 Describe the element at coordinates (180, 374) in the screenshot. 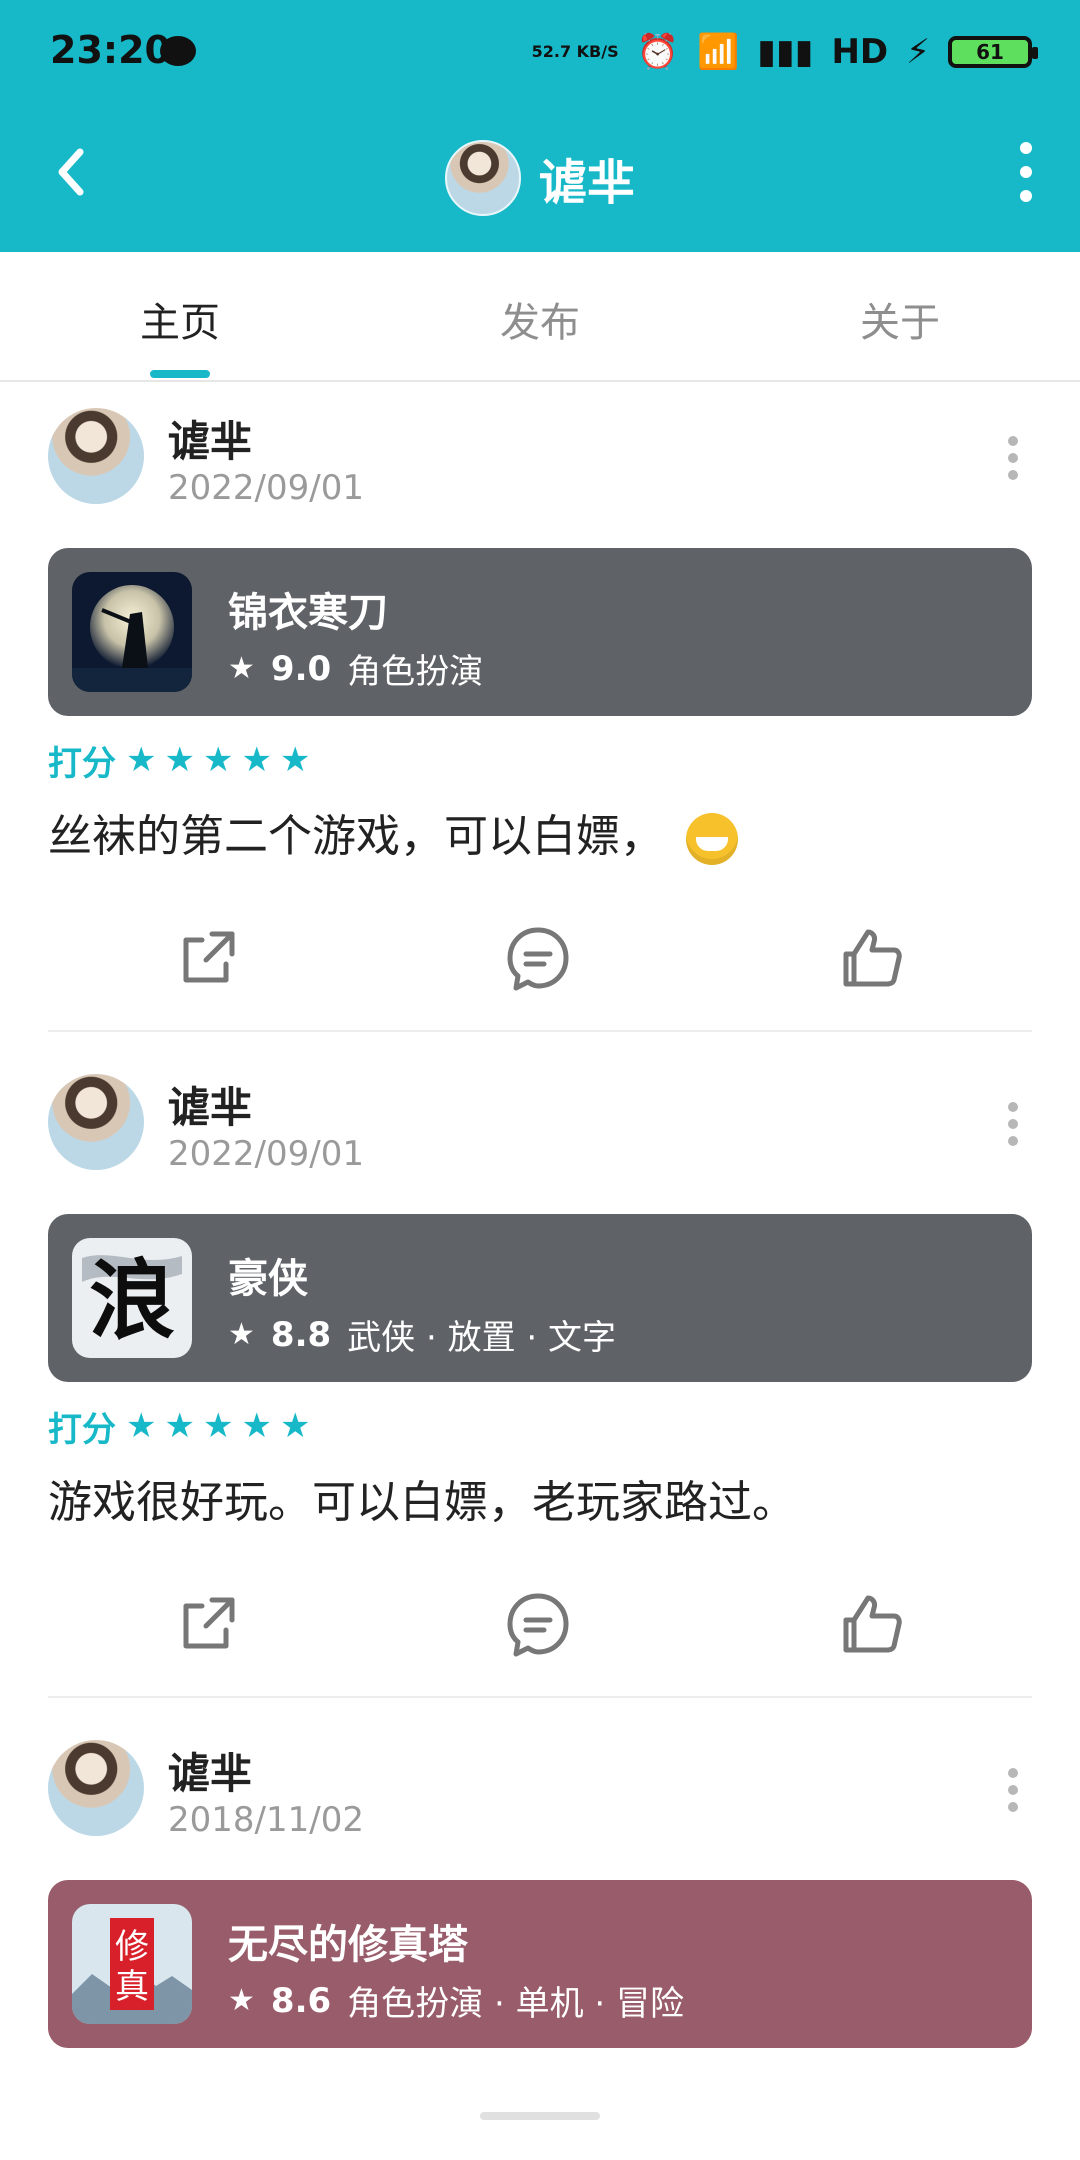

I see `active-tab-indicator` at that location.